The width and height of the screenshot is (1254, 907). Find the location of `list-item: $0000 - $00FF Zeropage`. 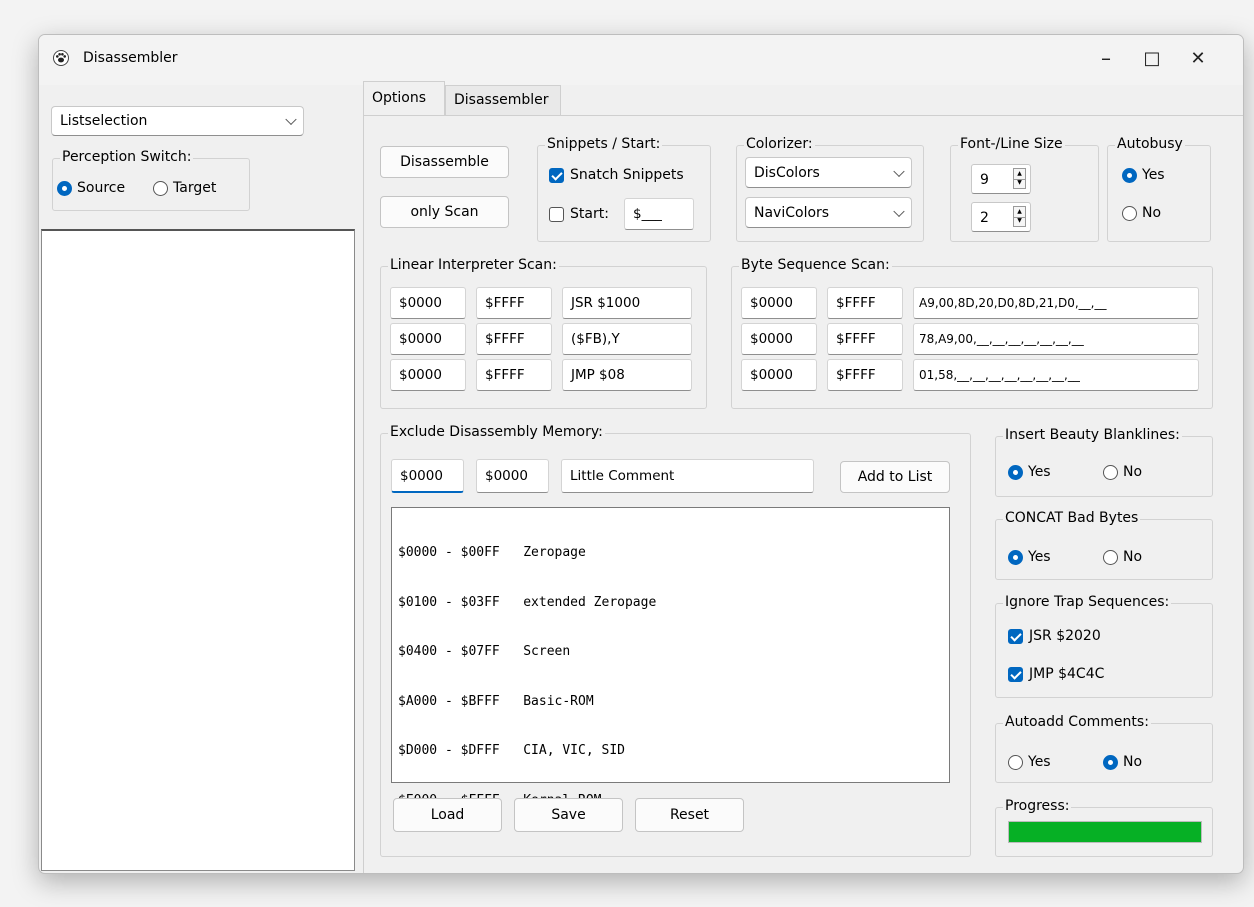

list-item: $0000 - $00FF Zeropage is located at coordinates (670, 553).